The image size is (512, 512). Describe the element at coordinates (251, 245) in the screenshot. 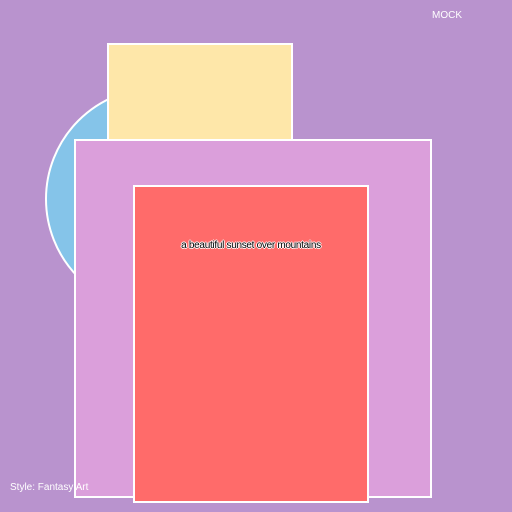

I see `prompt-caption: a beautiful sunset over mountains` at that location.